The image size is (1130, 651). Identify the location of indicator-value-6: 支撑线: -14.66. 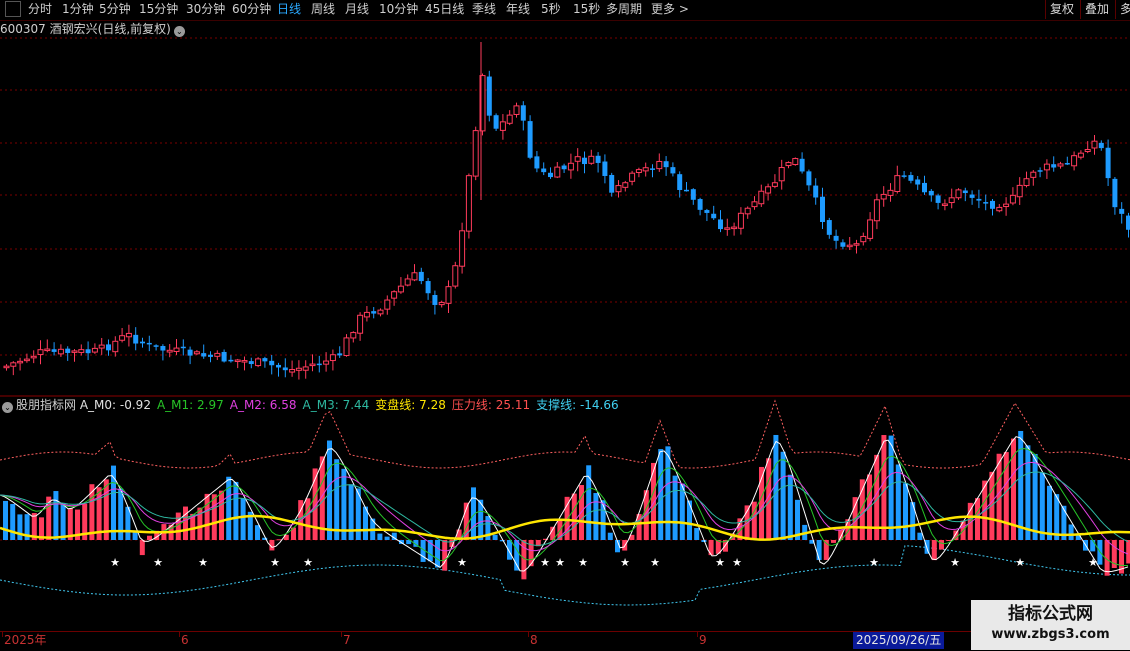
(577, 405).